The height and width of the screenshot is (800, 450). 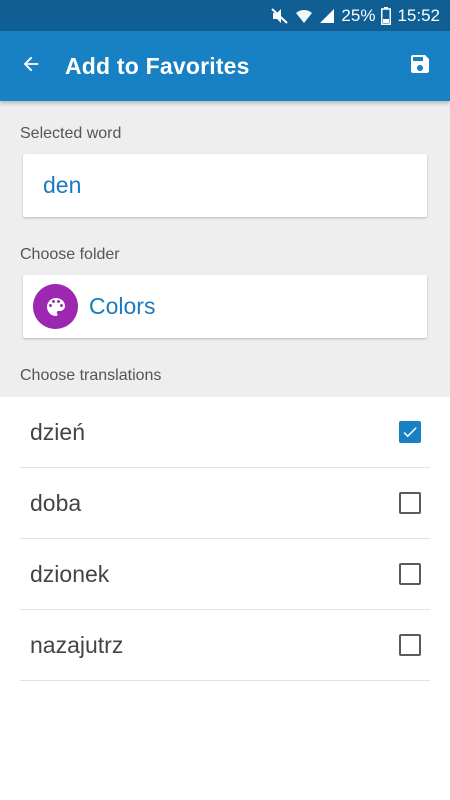 What do you see at coordinates (57, 431) in the screenshot?
I see `translation-text: dzień` at bounding box center [57, 431].